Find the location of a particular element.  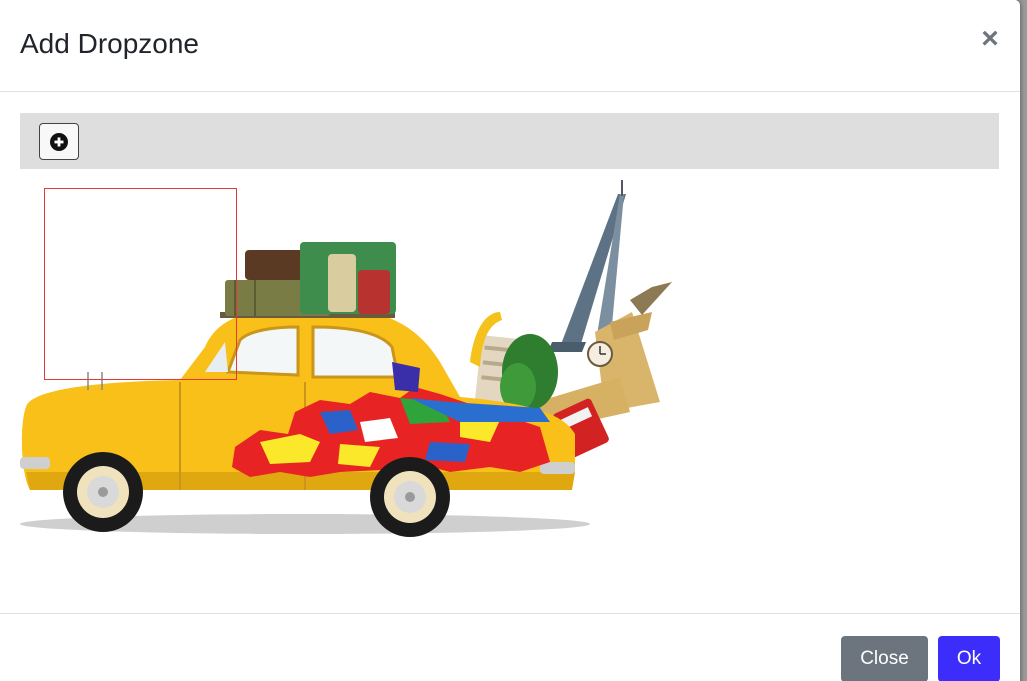

close-icon: × is located at coordinates (990, 39).